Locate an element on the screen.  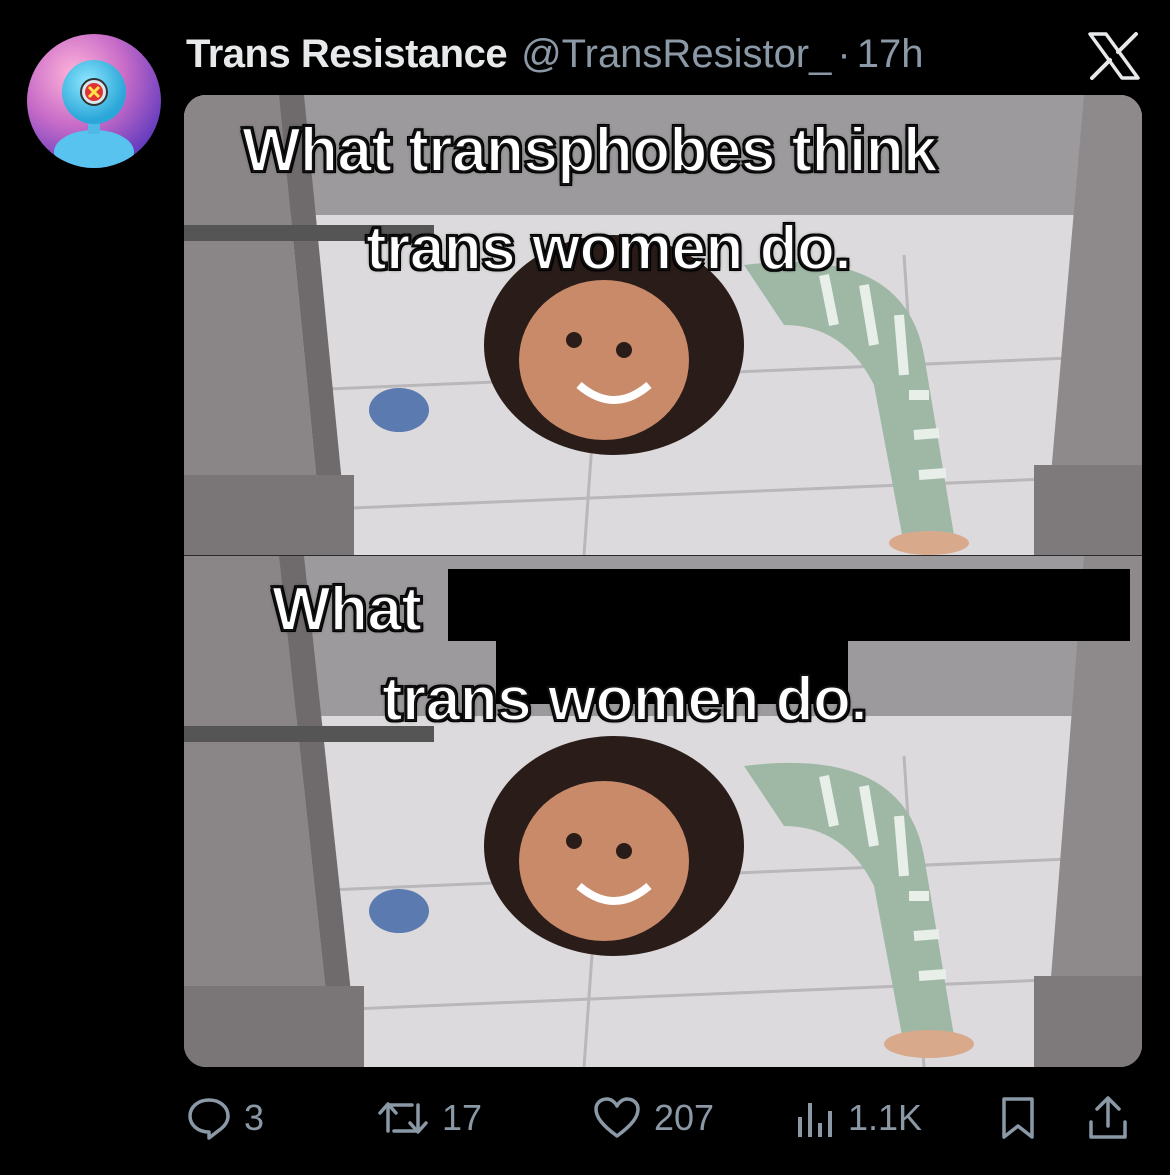
repost-count: 17 is located at coordinates (462, 1117).